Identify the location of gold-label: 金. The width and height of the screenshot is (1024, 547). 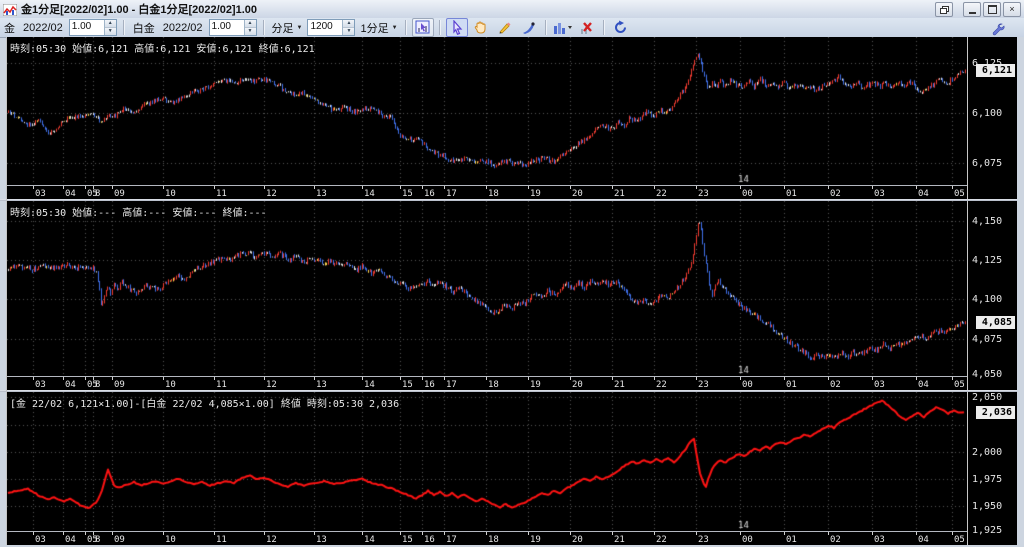
(9, 28).